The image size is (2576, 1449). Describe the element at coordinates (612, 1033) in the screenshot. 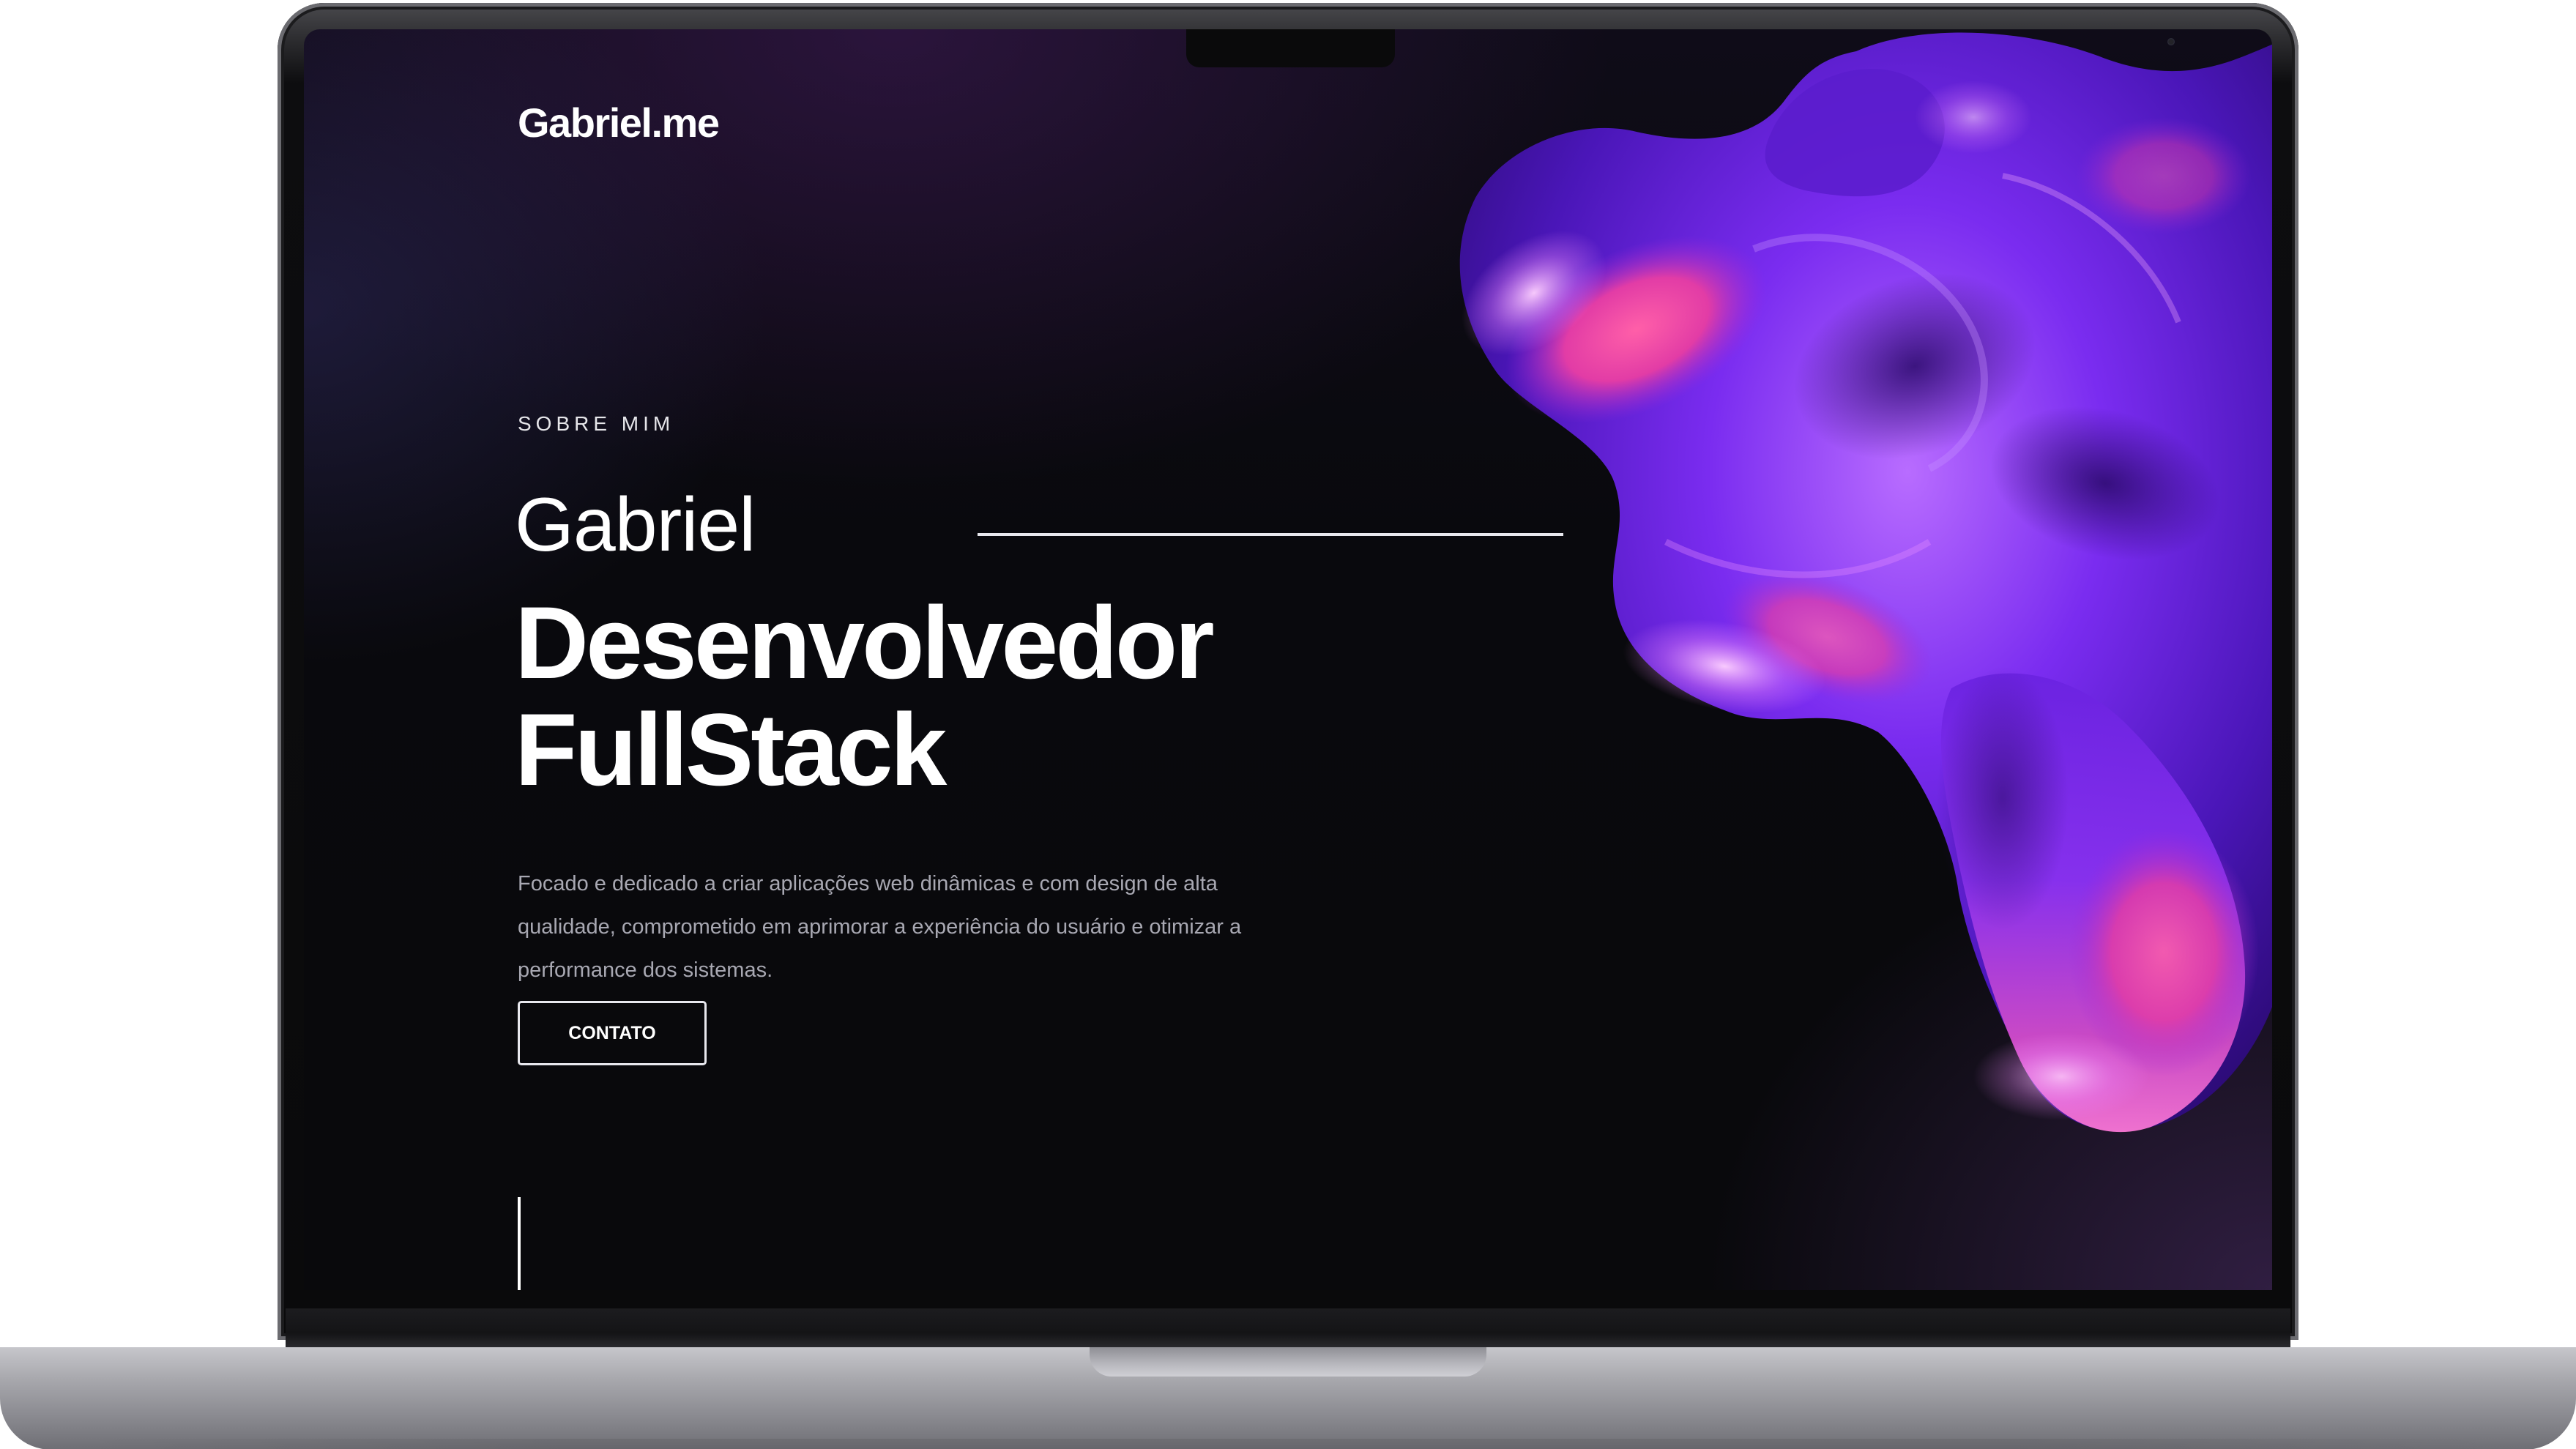

I see `contact-button: CONTATO` at that location.